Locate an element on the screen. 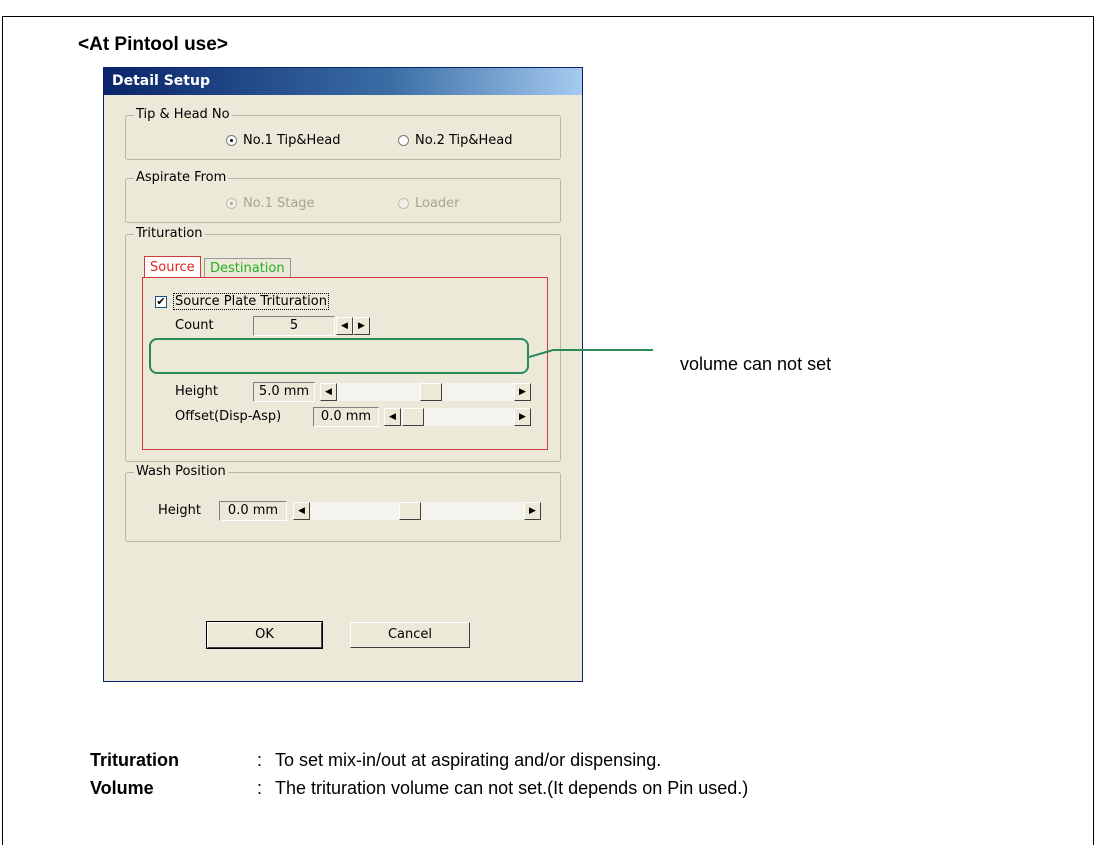  tip-head-legend: Tip & Head No is located at coordinates (183, 114).